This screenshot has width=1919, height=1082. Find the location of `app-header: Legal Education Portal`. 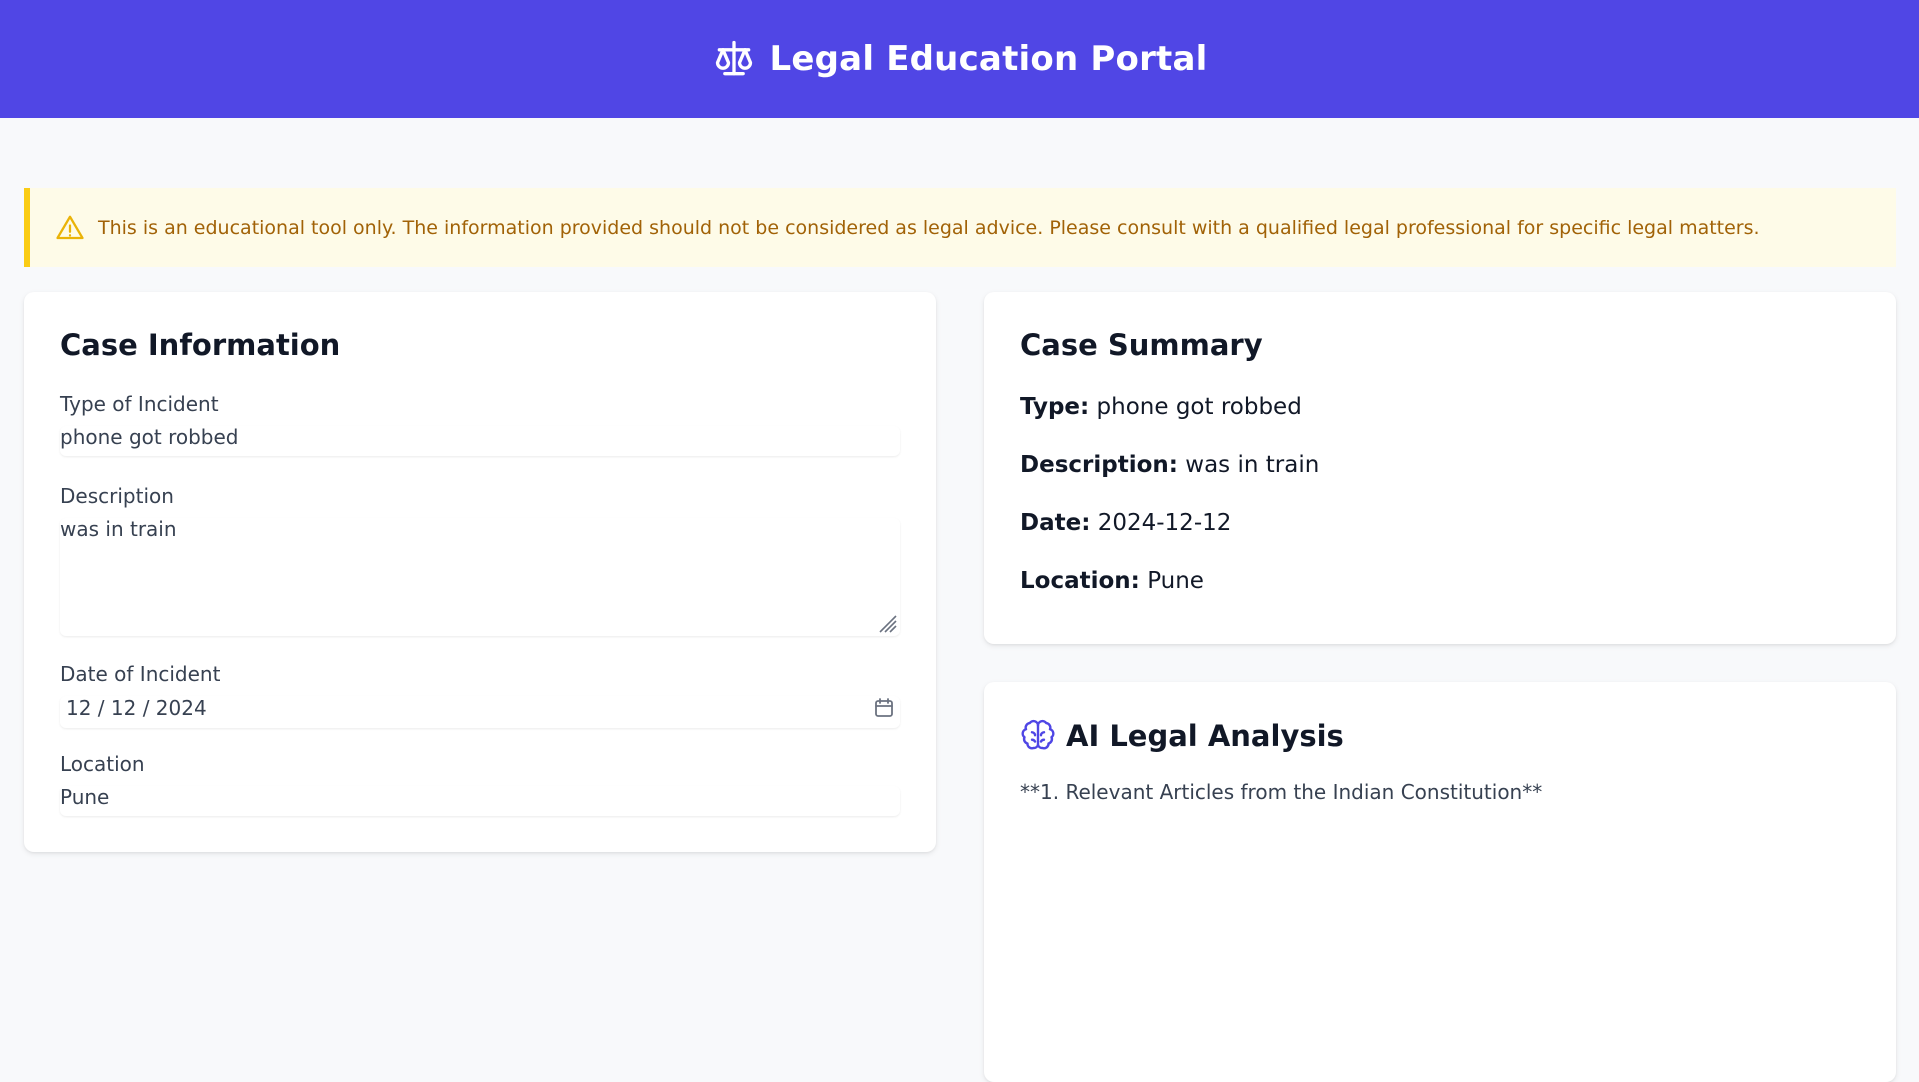

app-header: Legal Education Portal is located at coordinates (959, 59).